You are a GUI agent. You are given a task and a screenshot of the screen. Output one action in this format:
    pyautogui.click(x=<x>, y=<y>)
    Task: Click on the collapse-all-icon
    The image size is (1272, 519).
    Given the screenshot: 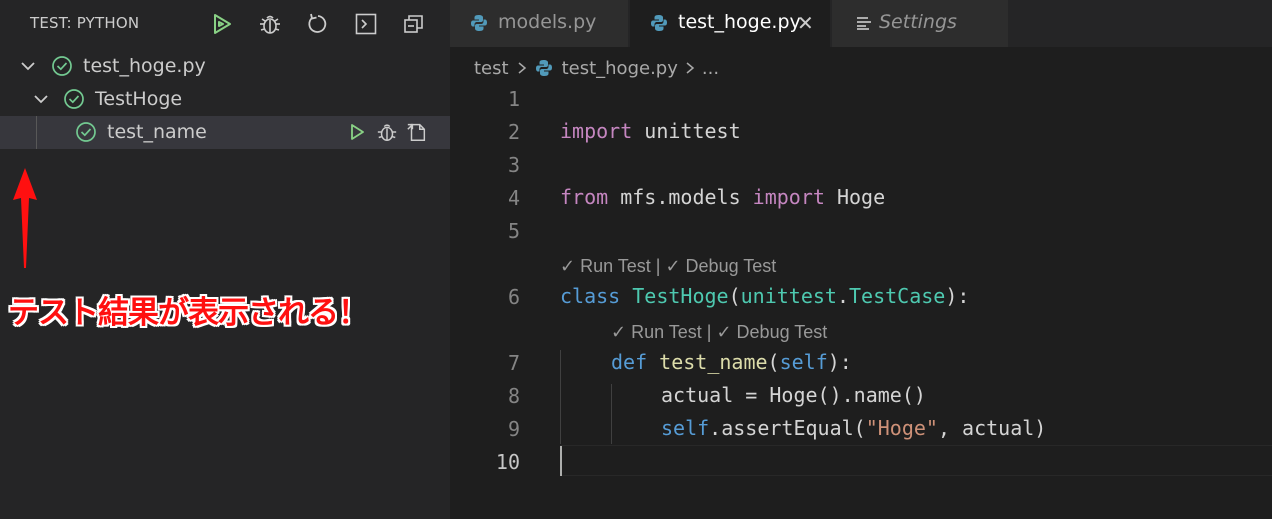 What is the action you would take?
    pyautogui.click(x=414, y=24)
    